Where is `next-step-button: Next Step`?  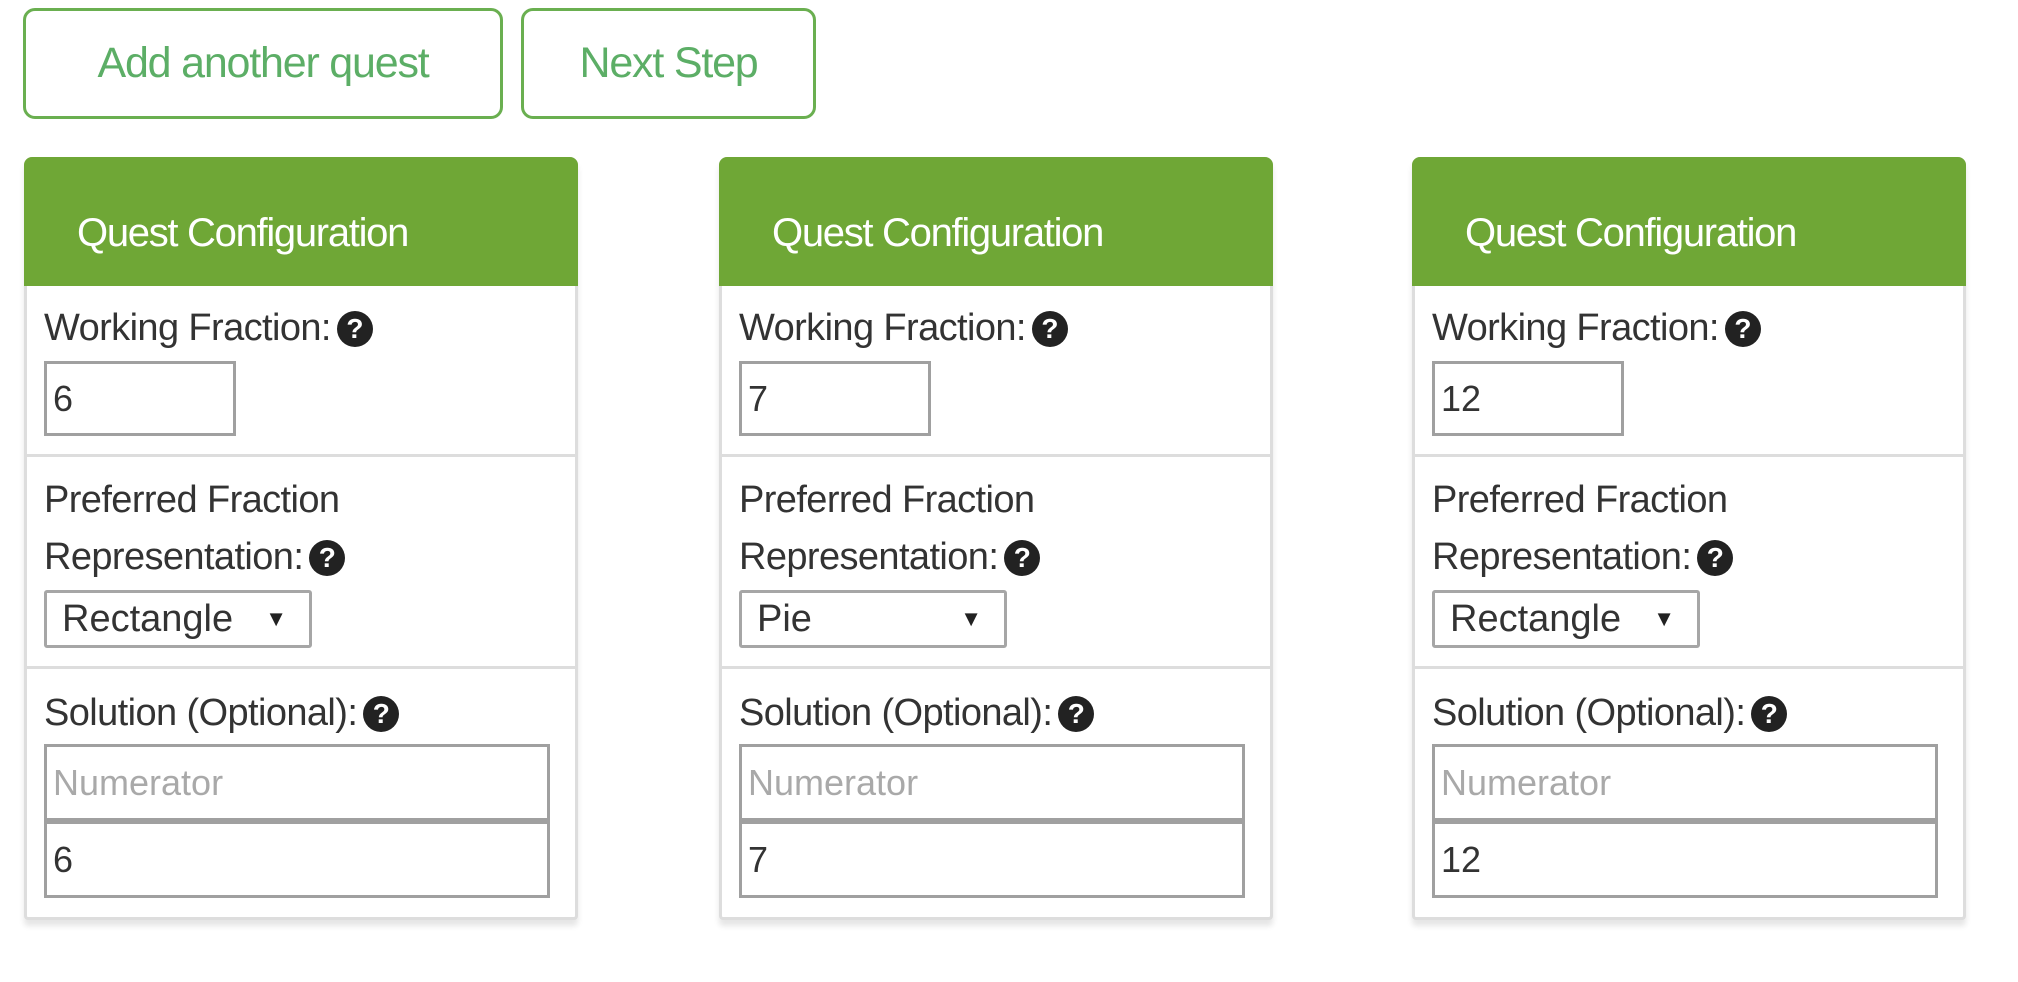 next-step-button: Next Step is located at coordinates (668, 63).